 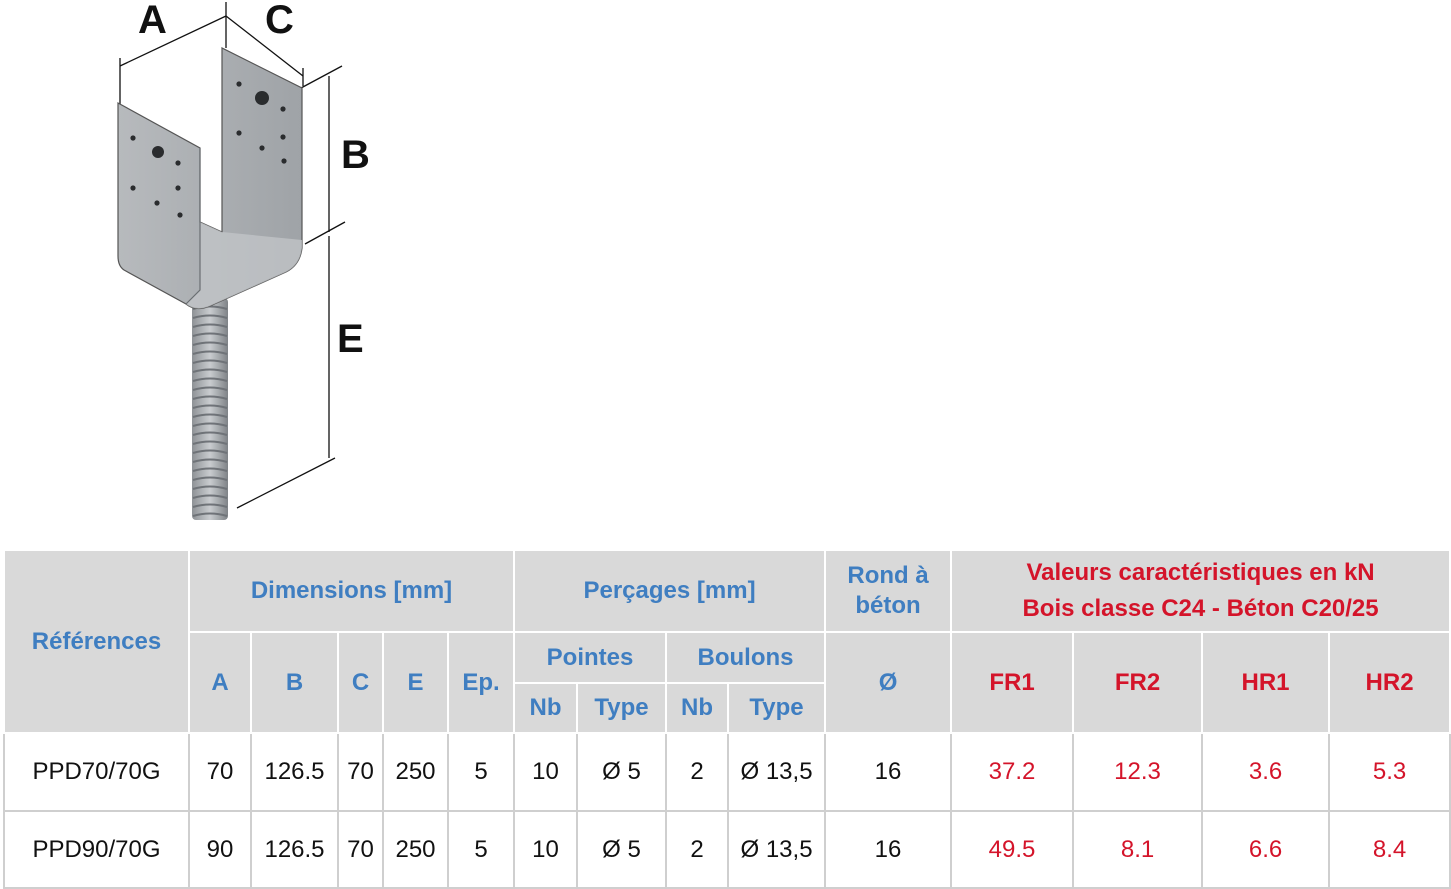 I want to click on header-boulons-type: Type, so click(x=777, y=708).